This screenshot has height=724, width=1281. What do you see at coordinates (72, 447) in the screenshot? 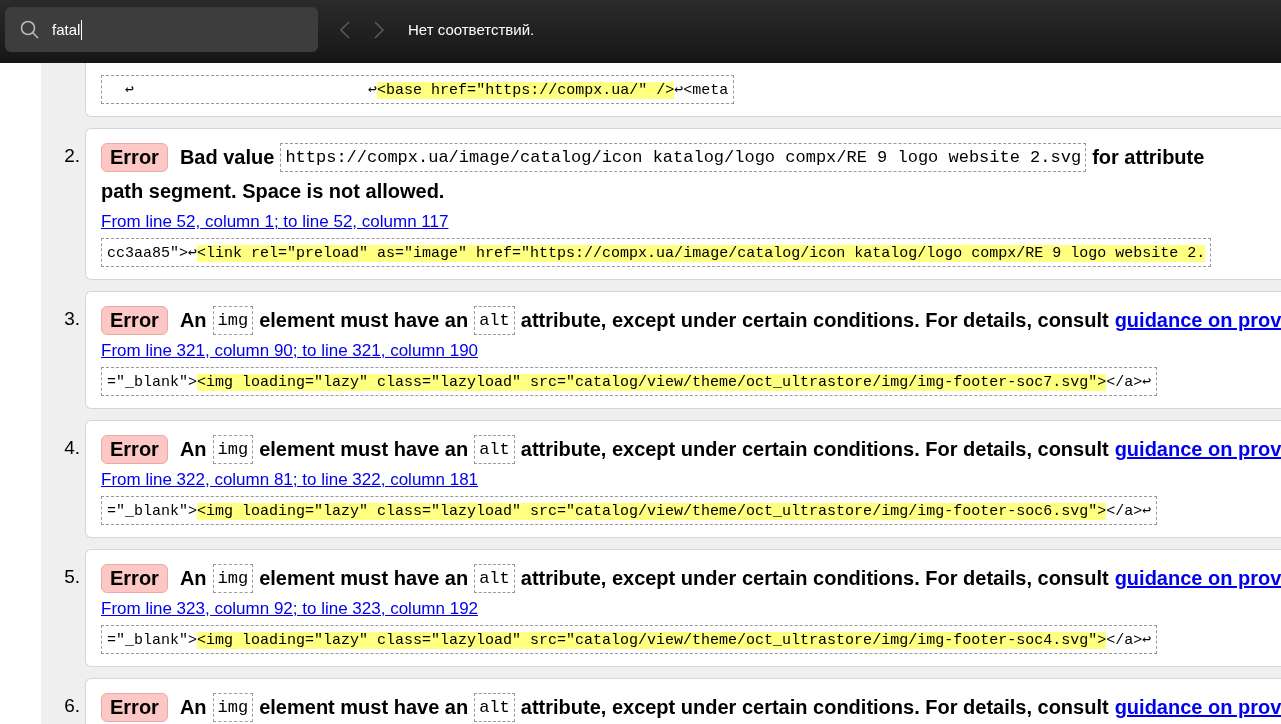
I see `item-number: 4.` at bounding box center [72, 447].